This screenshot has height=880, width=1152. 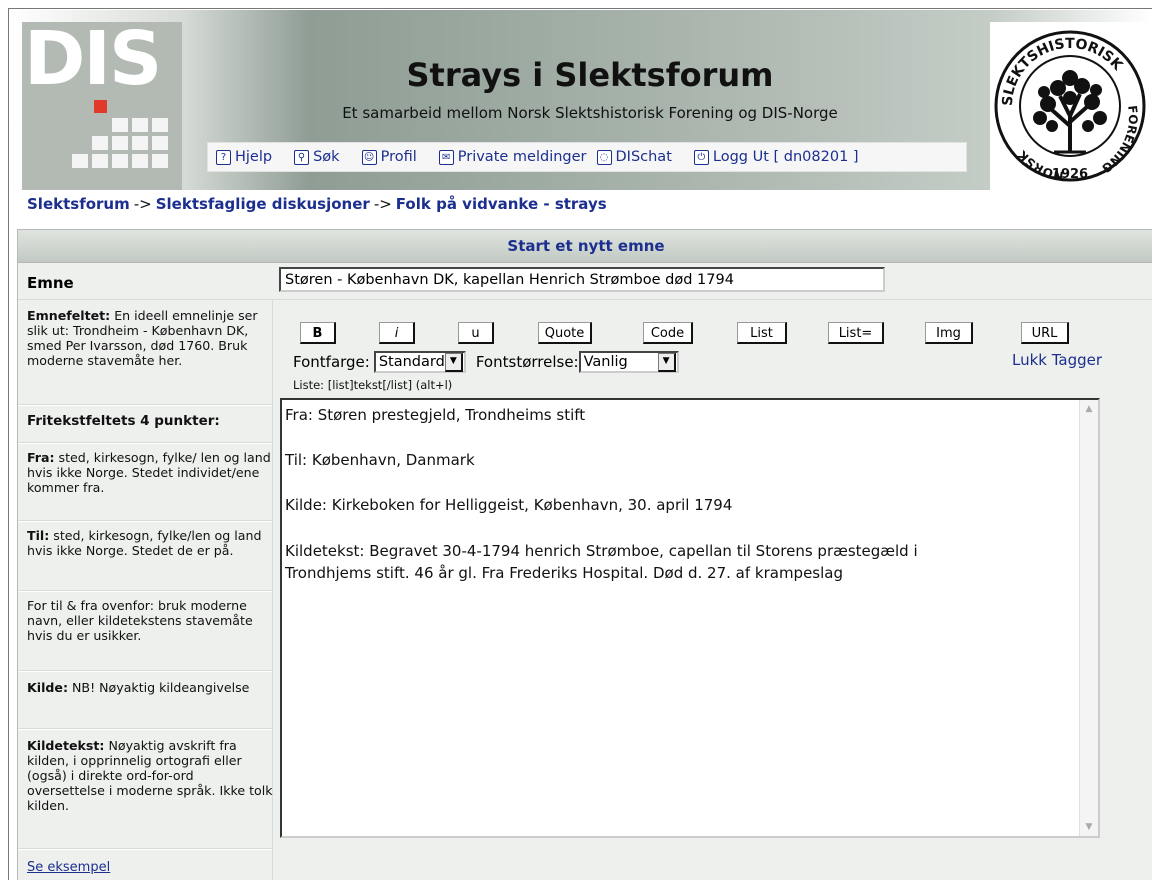 I want to click on font-size-select: Vanlig ▼, so click(x=628, y=362).